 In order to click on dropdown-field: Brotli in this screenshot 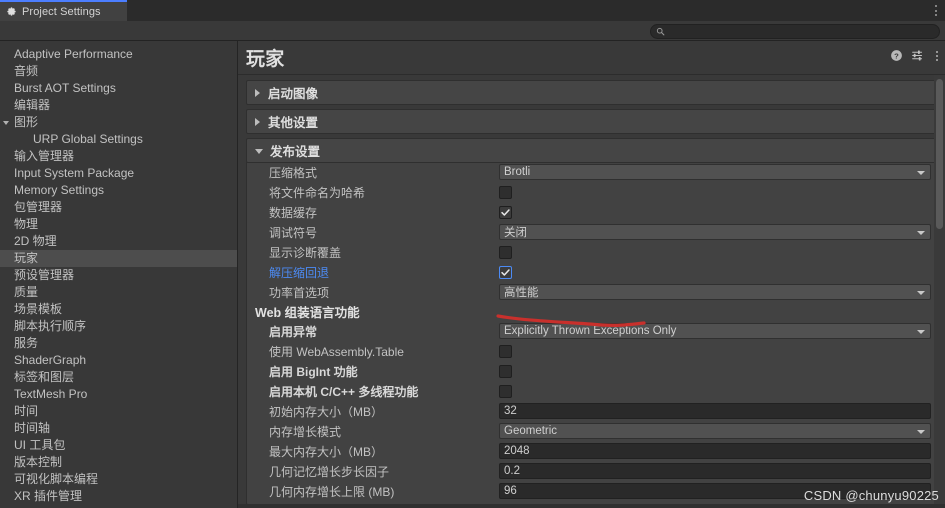, I will do `click(715, 172)`.